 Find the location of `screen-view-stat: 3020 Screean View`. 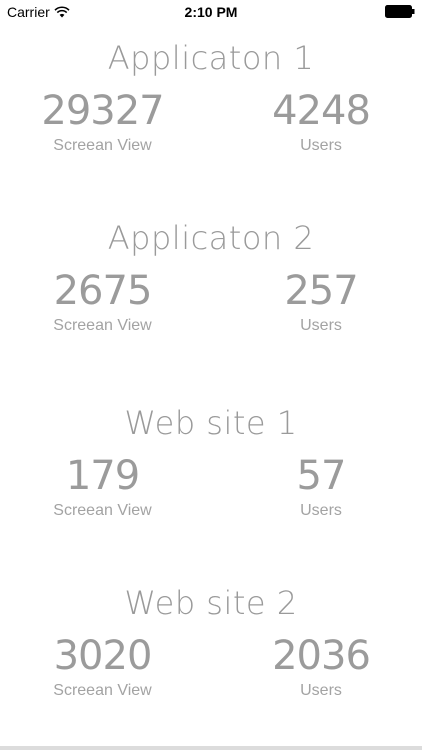

screen-view-stat: 3020 Screean View is located at coordinates (102, 667).